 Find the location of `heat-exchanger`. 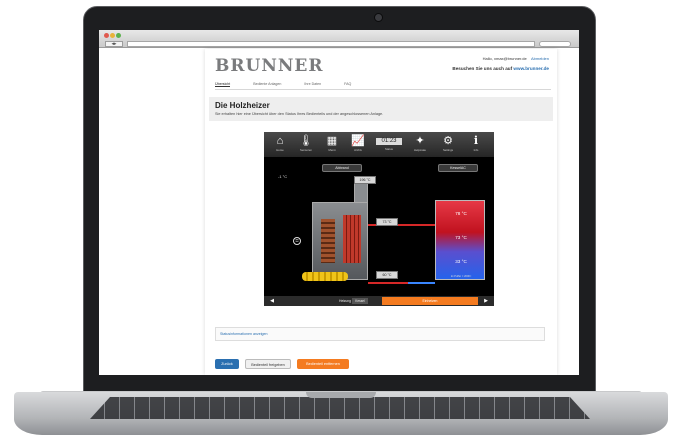

heat-exchanger is located at coordinates (352, 239).